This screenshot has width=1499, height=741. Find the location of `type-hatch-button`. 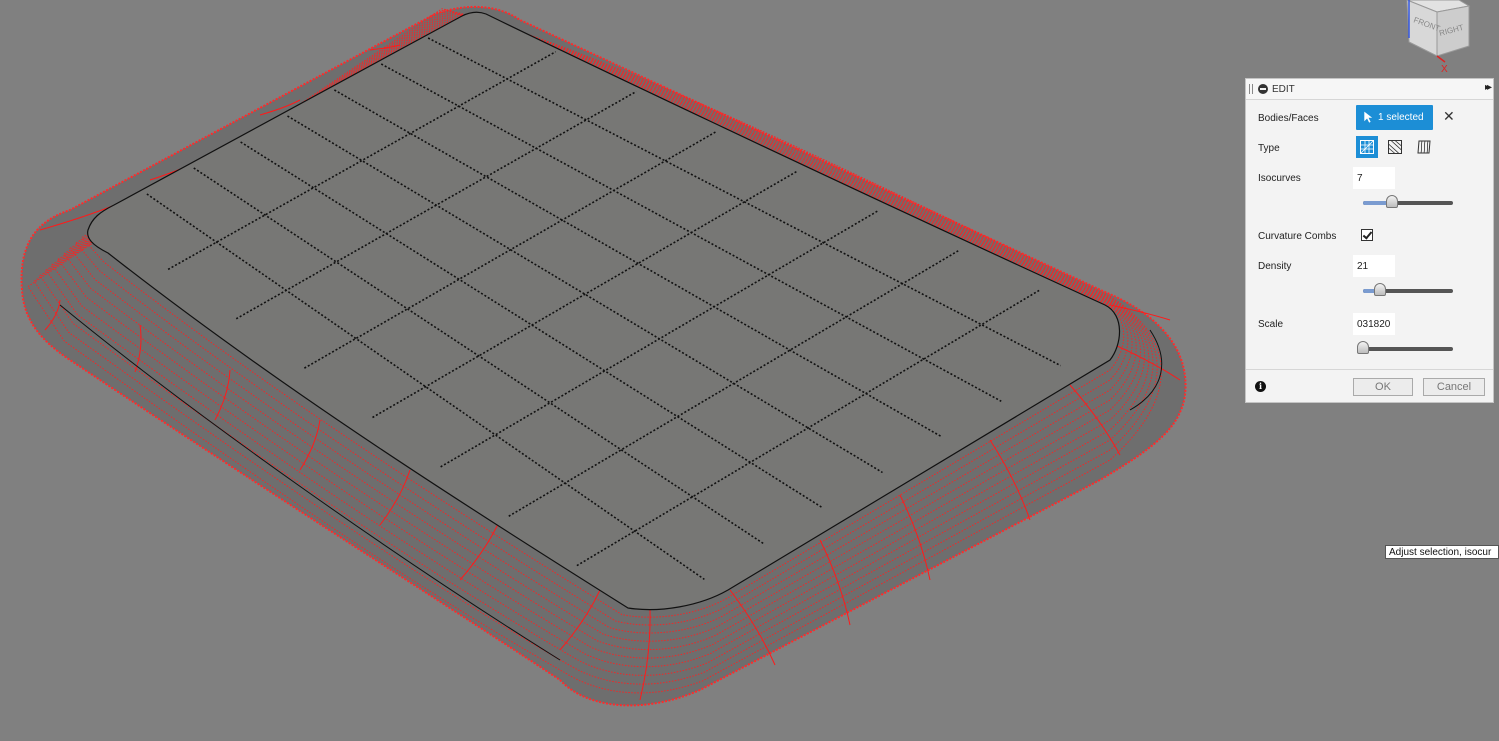

type-hatch-button is located at coordinates (1395, 147).